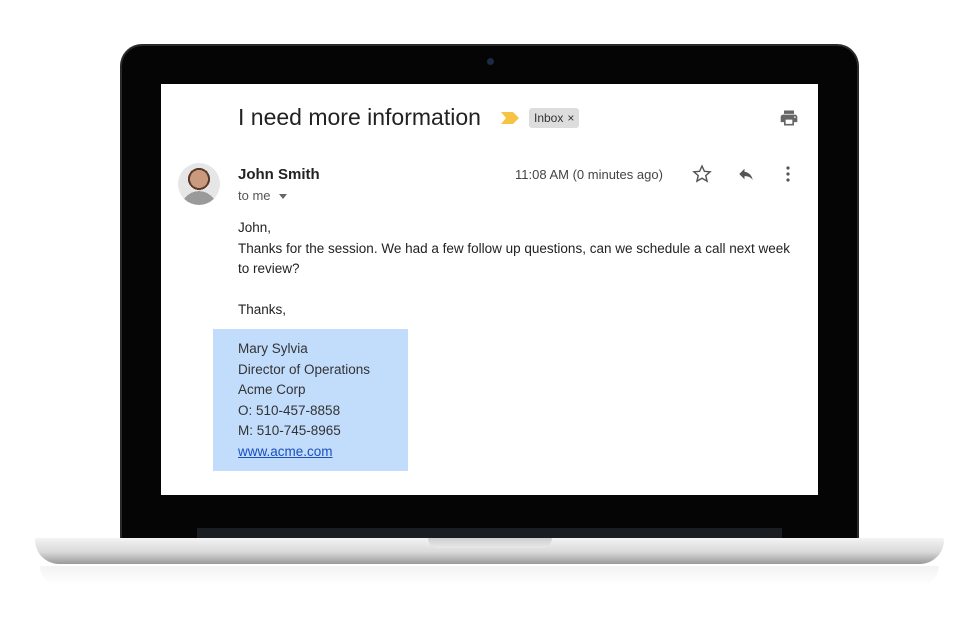  I want to click on label-text: Inbox, so click(549, 118).